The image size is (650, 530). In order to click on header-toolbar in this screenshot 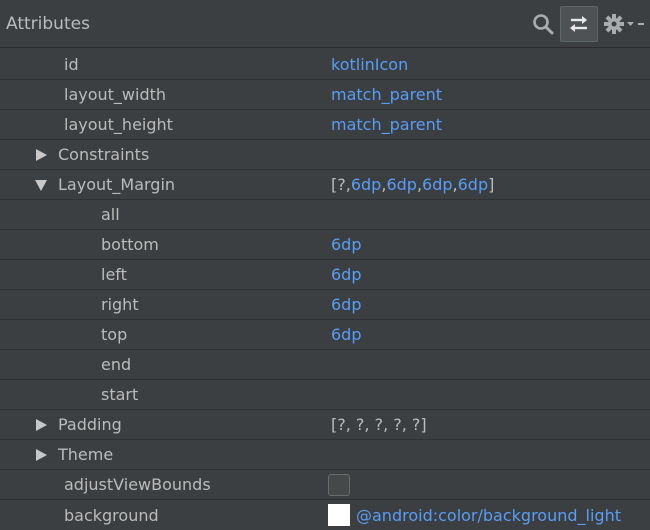, I will do `click(588, 24)`.